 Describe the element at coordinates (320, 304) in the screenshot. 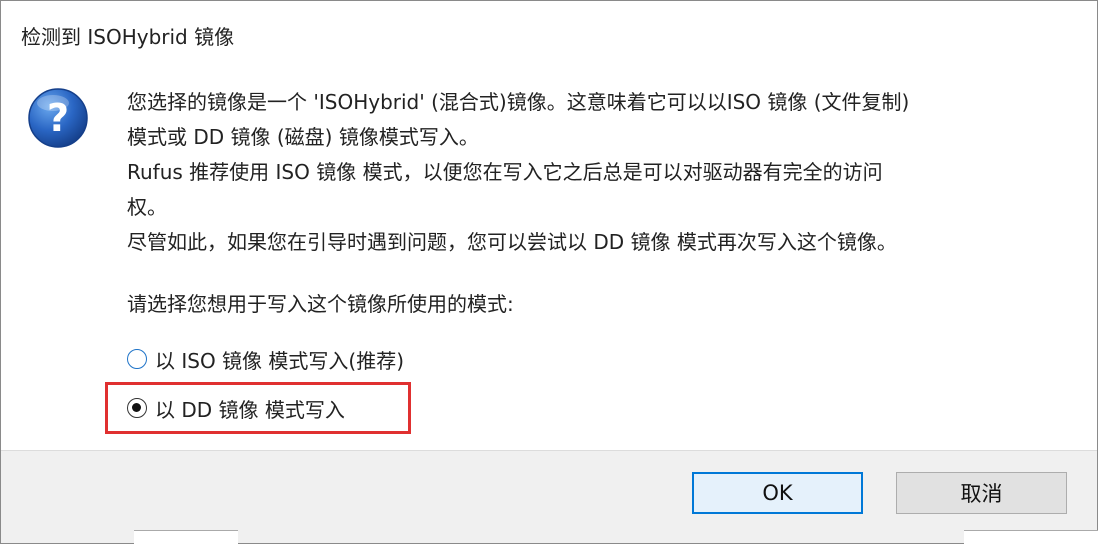

I see `mode-prompt: 请选择您想用于写入这个镜像所使用的模式:` at that location.